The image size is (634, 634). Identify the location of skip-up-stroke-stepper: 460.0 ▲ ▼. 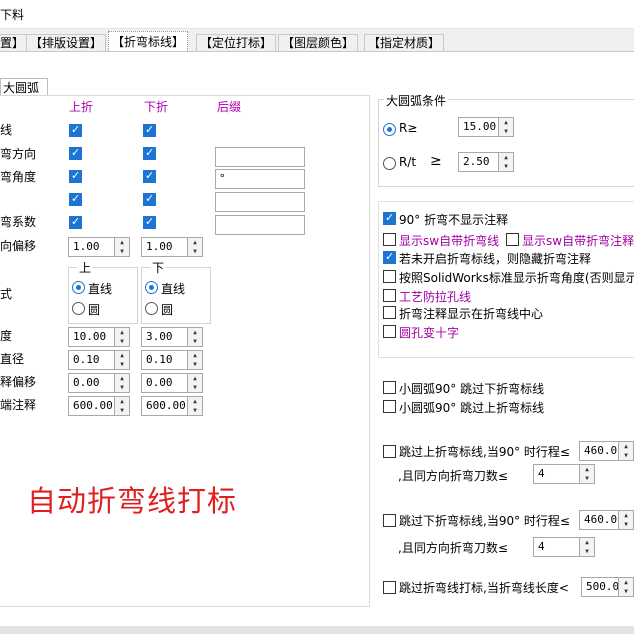
(606, 451).